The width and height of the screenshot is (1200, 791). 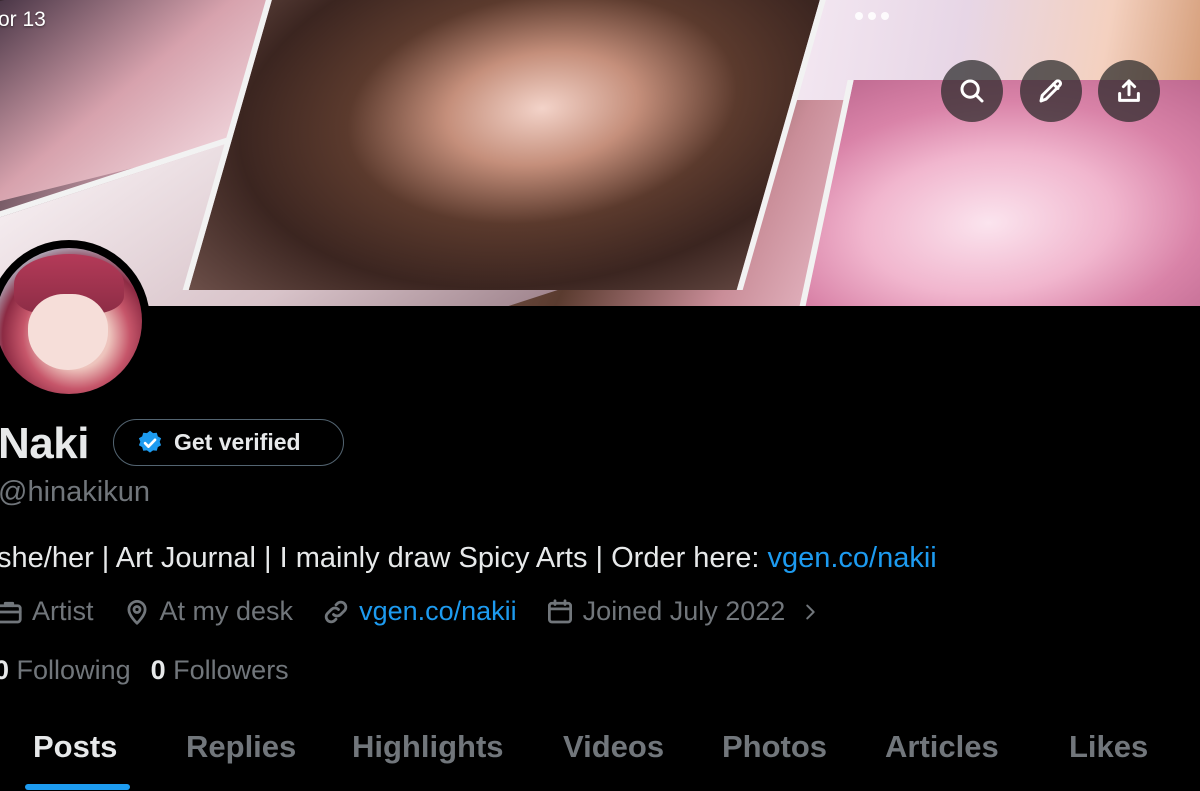 What do you see at coordinates (63, 611) in the screenshot?
I see `profession-text: Artist` at bounding box center [63, 611].